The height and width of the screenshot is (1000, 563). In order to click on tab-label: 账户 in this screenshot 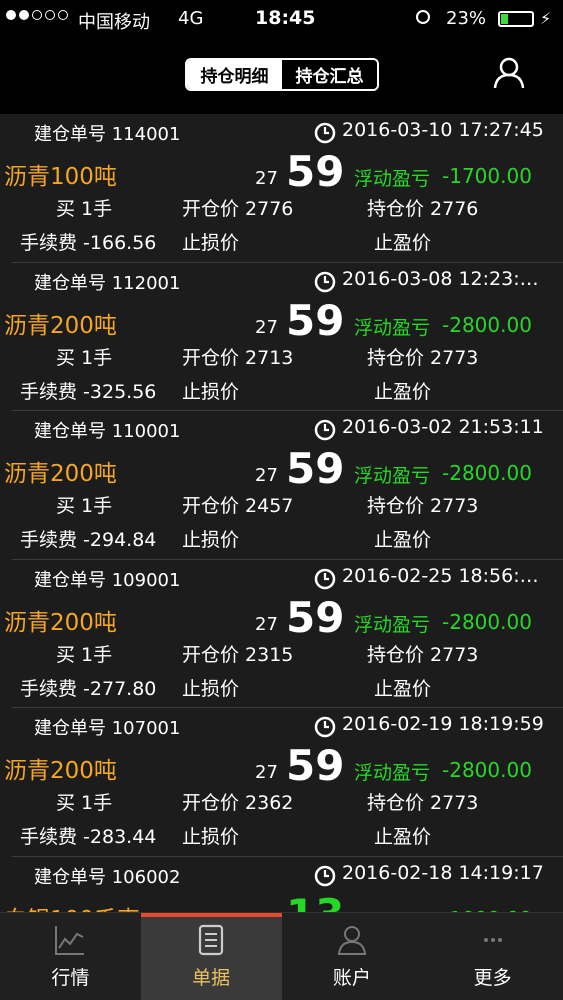, I will do `click(351, 978)`.